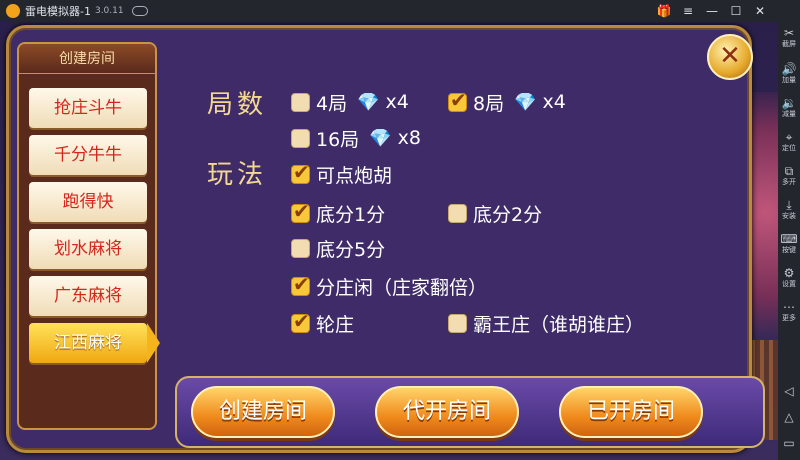 This screenshot has height=460, width=800. I want to click on sidebar-item-keymap: ⌨ 按键, so click(789, 243).